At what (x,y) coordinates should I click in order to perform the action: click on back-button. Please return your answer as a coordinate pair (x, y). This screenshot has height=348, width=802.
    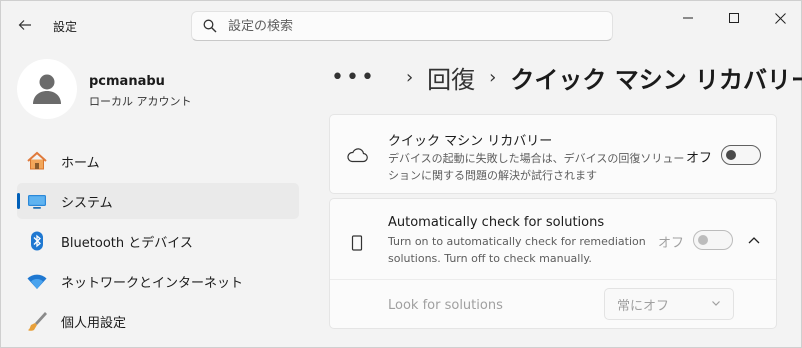
    Looking at the image, I should click on (25, 25).